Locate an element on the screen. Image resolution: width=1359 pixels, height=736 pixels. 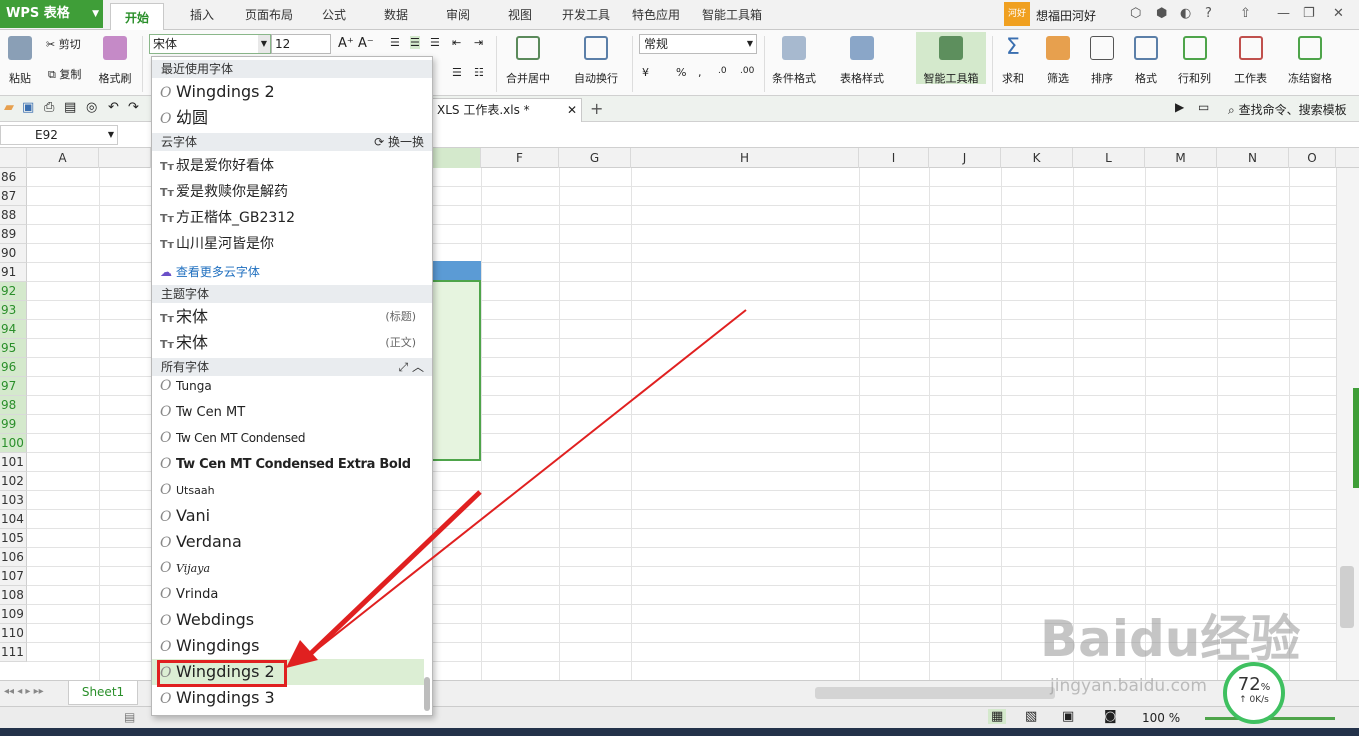
number-format-combo: 常规 ▼ is located at coordinates (698, 44).